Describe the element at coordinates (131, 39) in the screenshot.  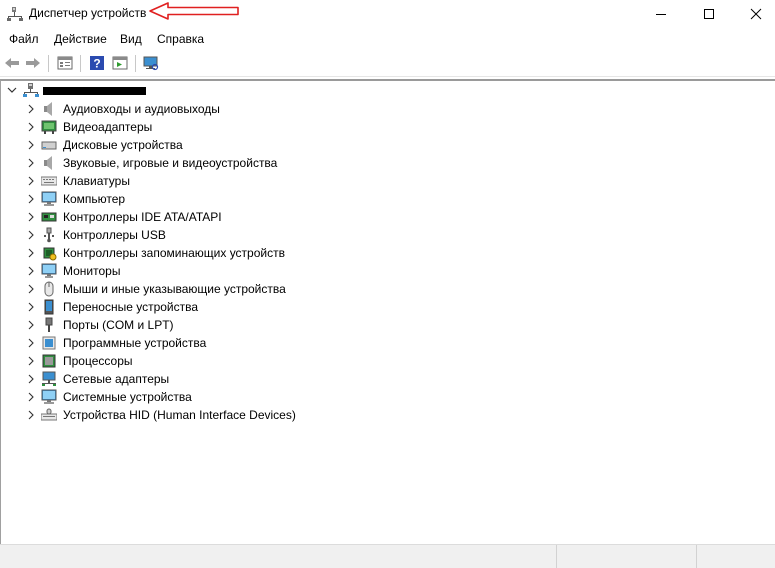
I see `menu-view: Вид` at that location.